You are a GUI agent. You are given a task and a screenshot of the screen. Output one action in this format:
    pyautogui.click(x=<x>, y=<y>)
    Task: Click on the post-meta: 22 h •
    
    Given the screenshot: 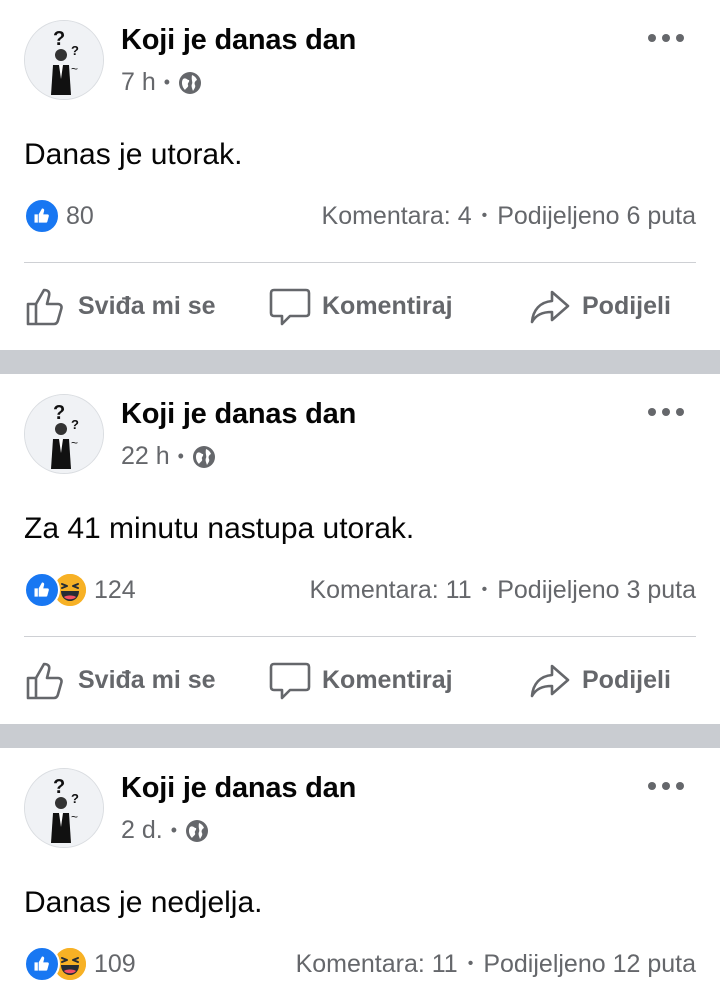 What is the action you would take?
    pyautogui.click(x=168, y=456)
    